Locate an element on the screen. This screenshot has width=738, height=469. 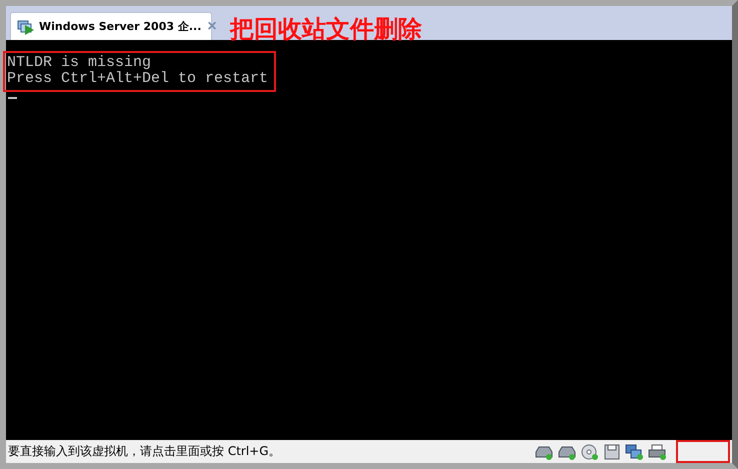
status-message: 要直接输入到该虚拟机，请点击里面或按 Ctrl+G。 is located at coordinates (144, 451).